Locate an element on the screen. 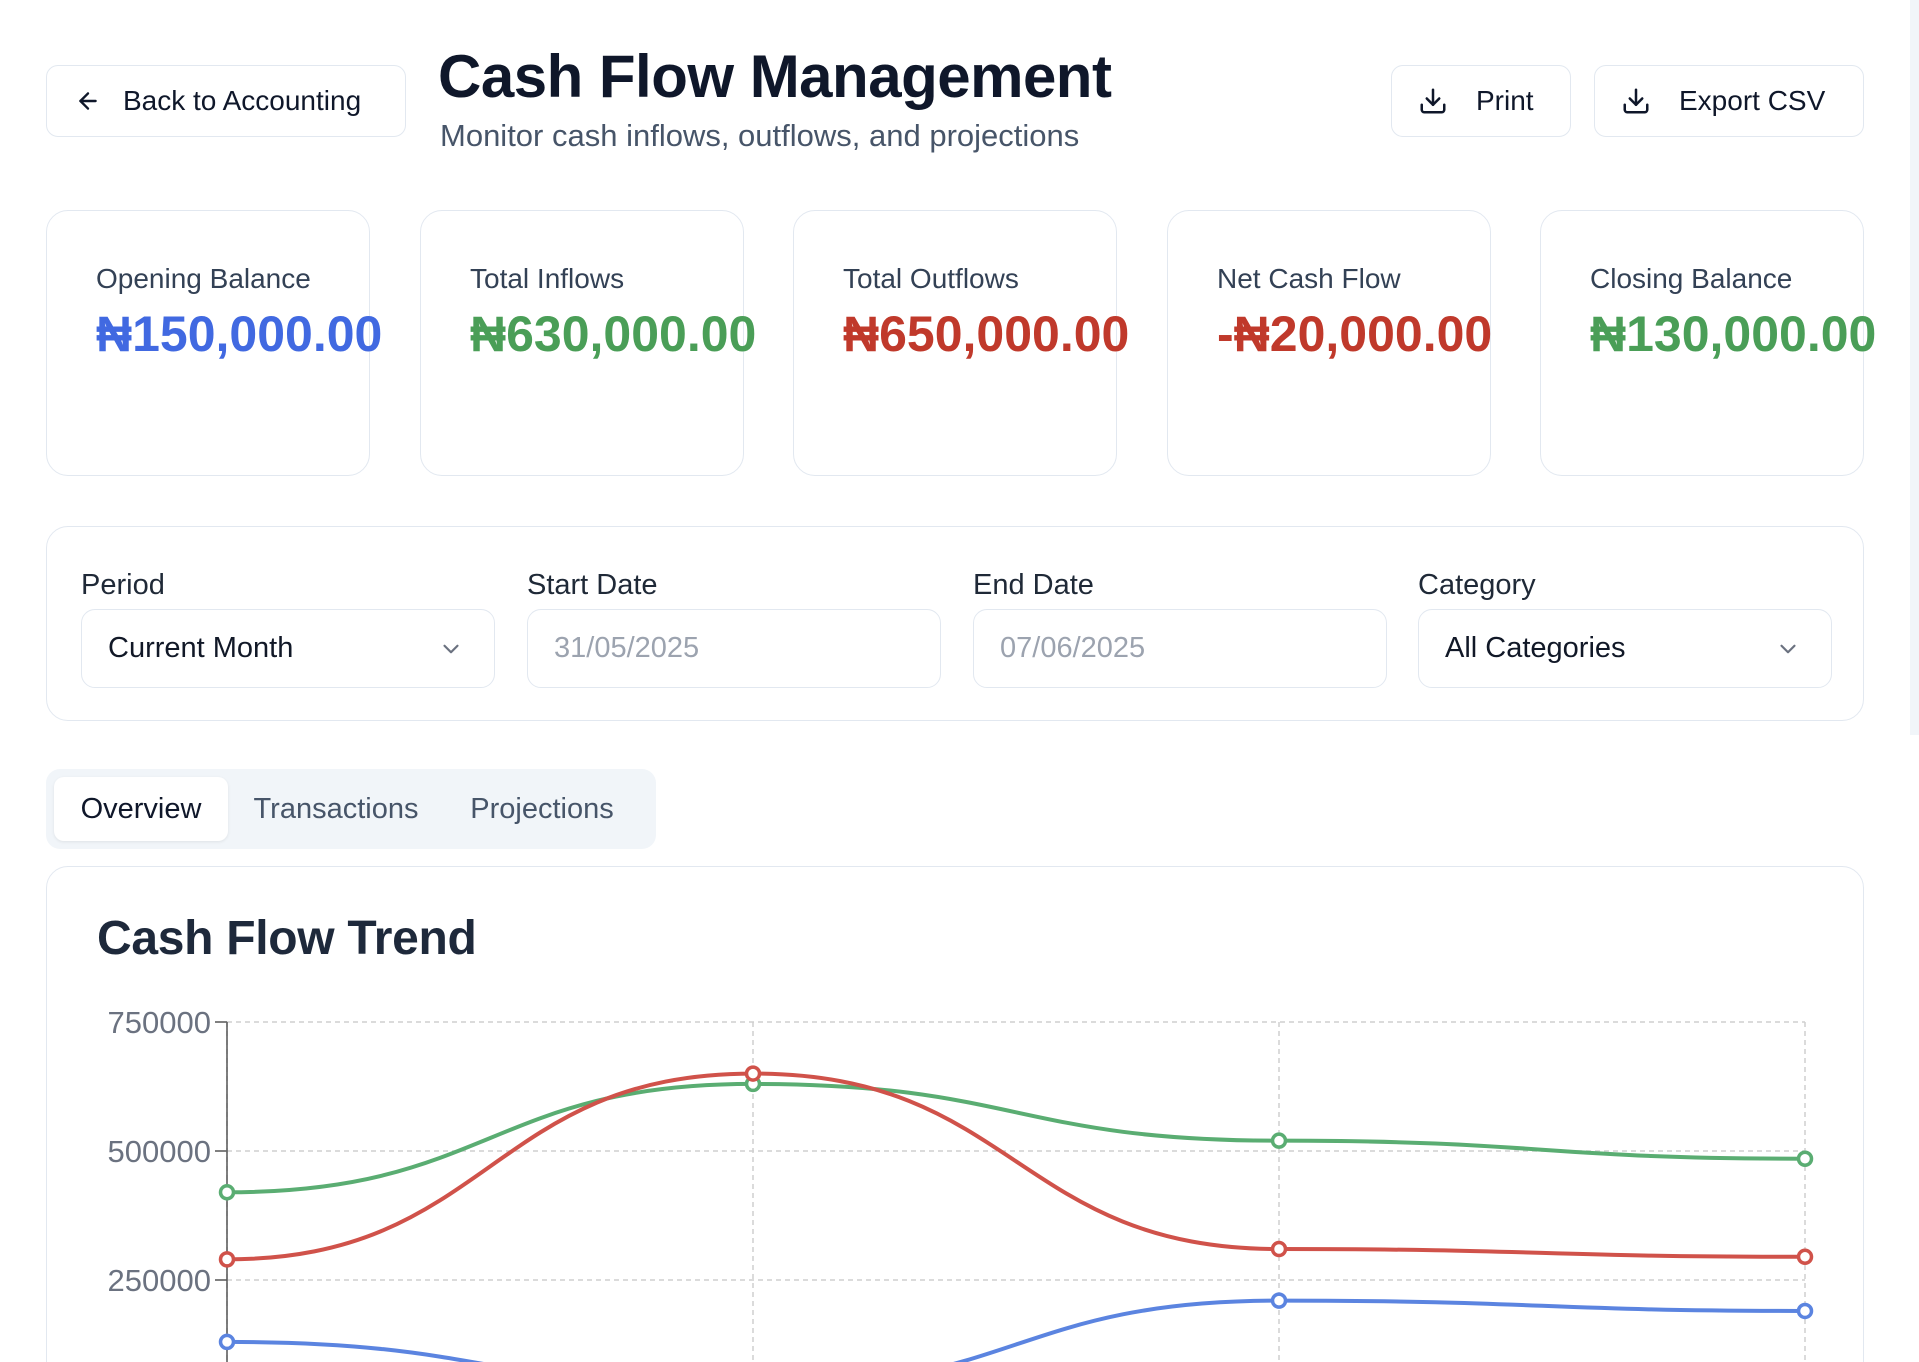  tab-projections: Projections is located at coordinates (542, 809).